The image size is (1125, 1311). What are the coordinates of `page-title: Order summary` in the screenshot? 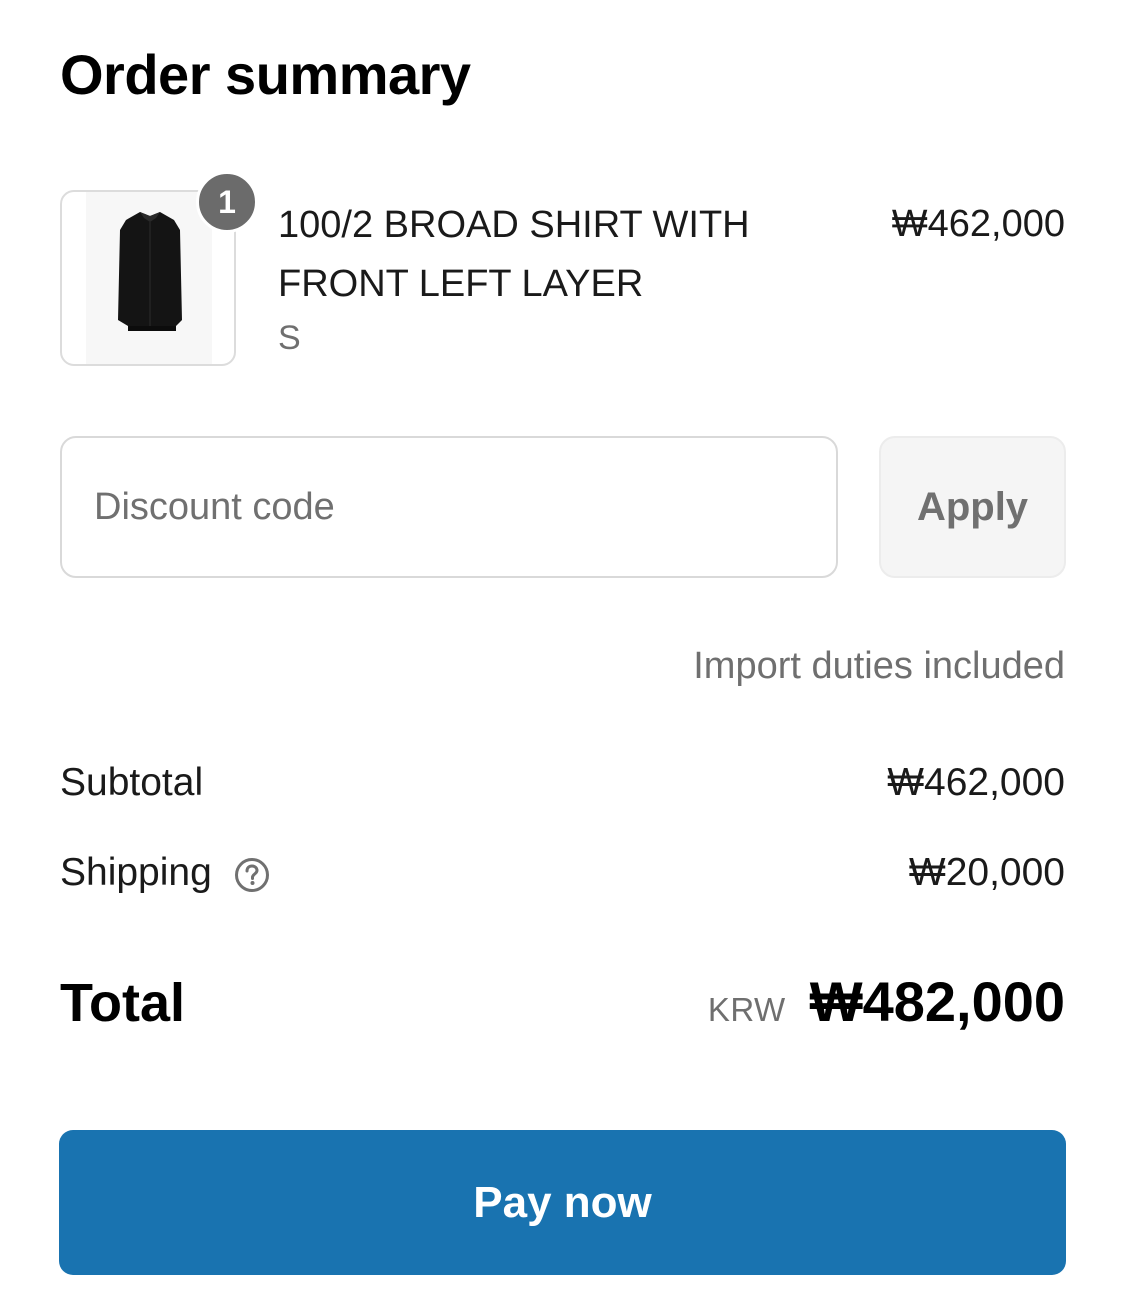 It's located at (265, 74).